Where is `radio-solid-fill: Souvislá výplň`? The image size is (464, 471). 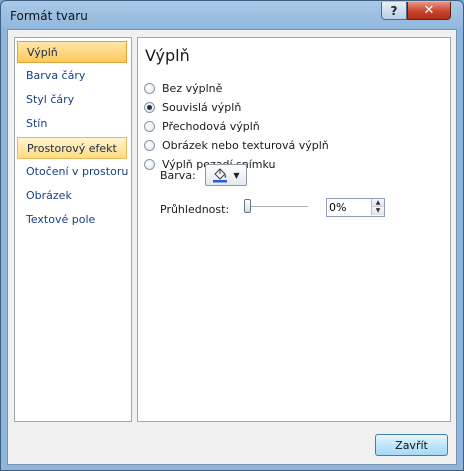 radio-solid-fill: Souvislá výplň is located at coordinates (192, 107).